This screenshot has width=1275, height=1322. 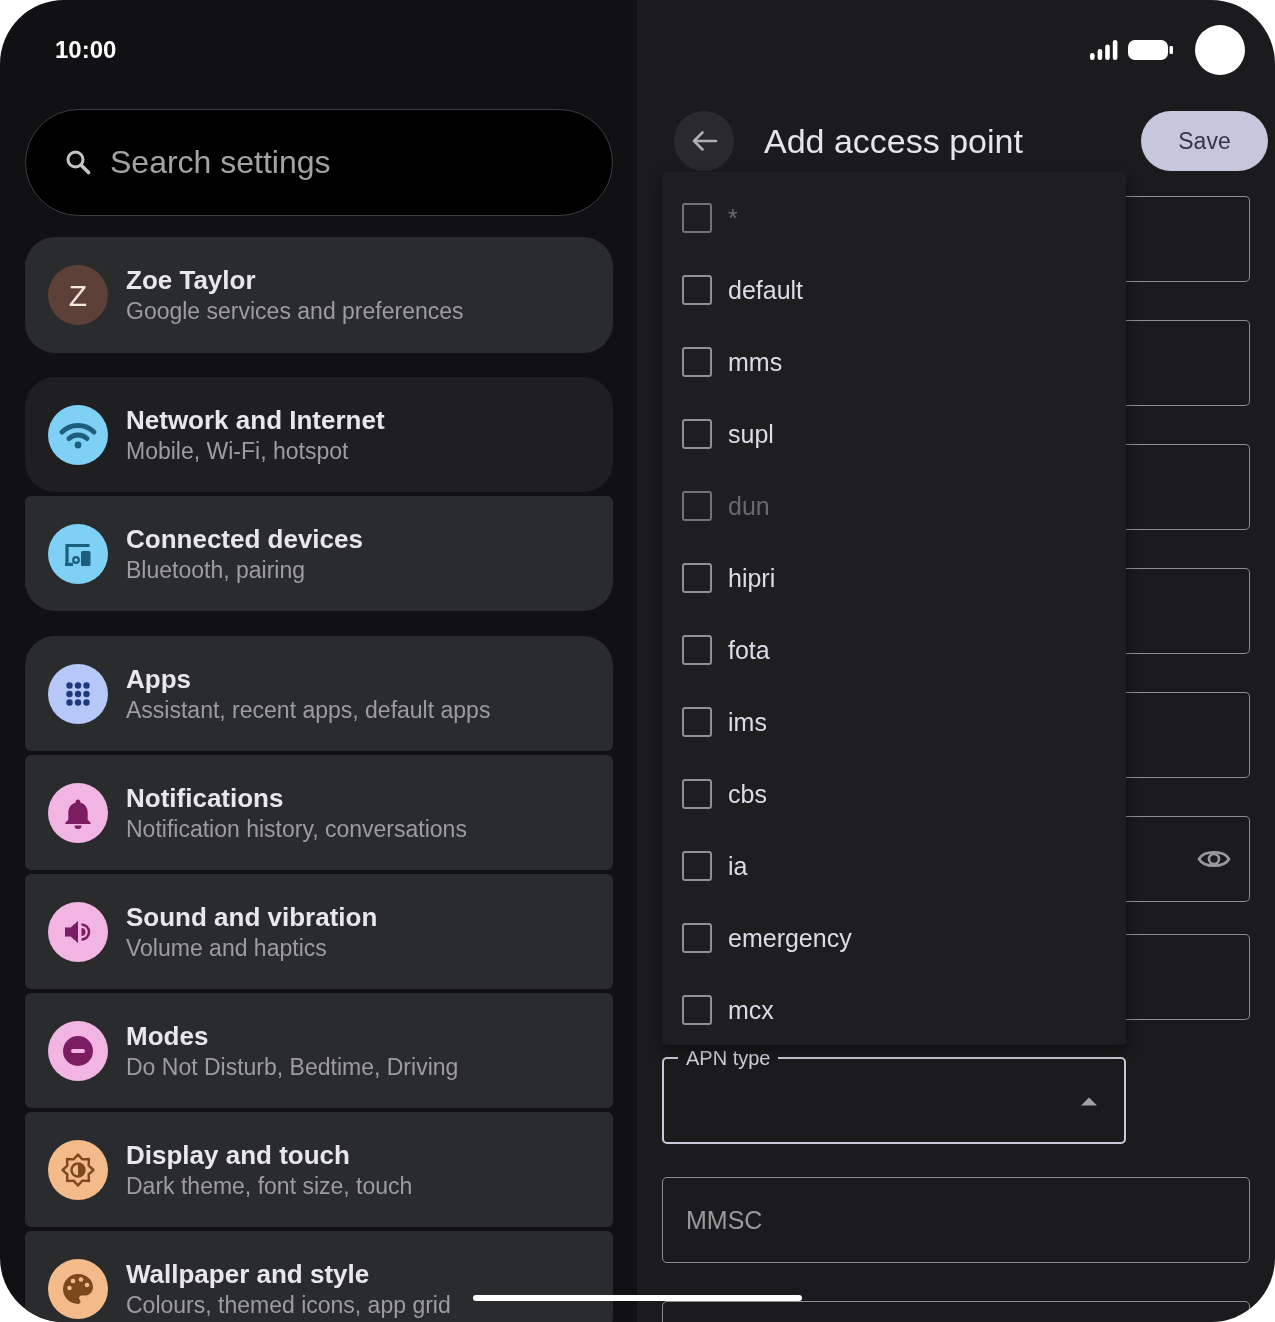 I want to click on settings-item-title: Notifications, so click(x=205, y=797).